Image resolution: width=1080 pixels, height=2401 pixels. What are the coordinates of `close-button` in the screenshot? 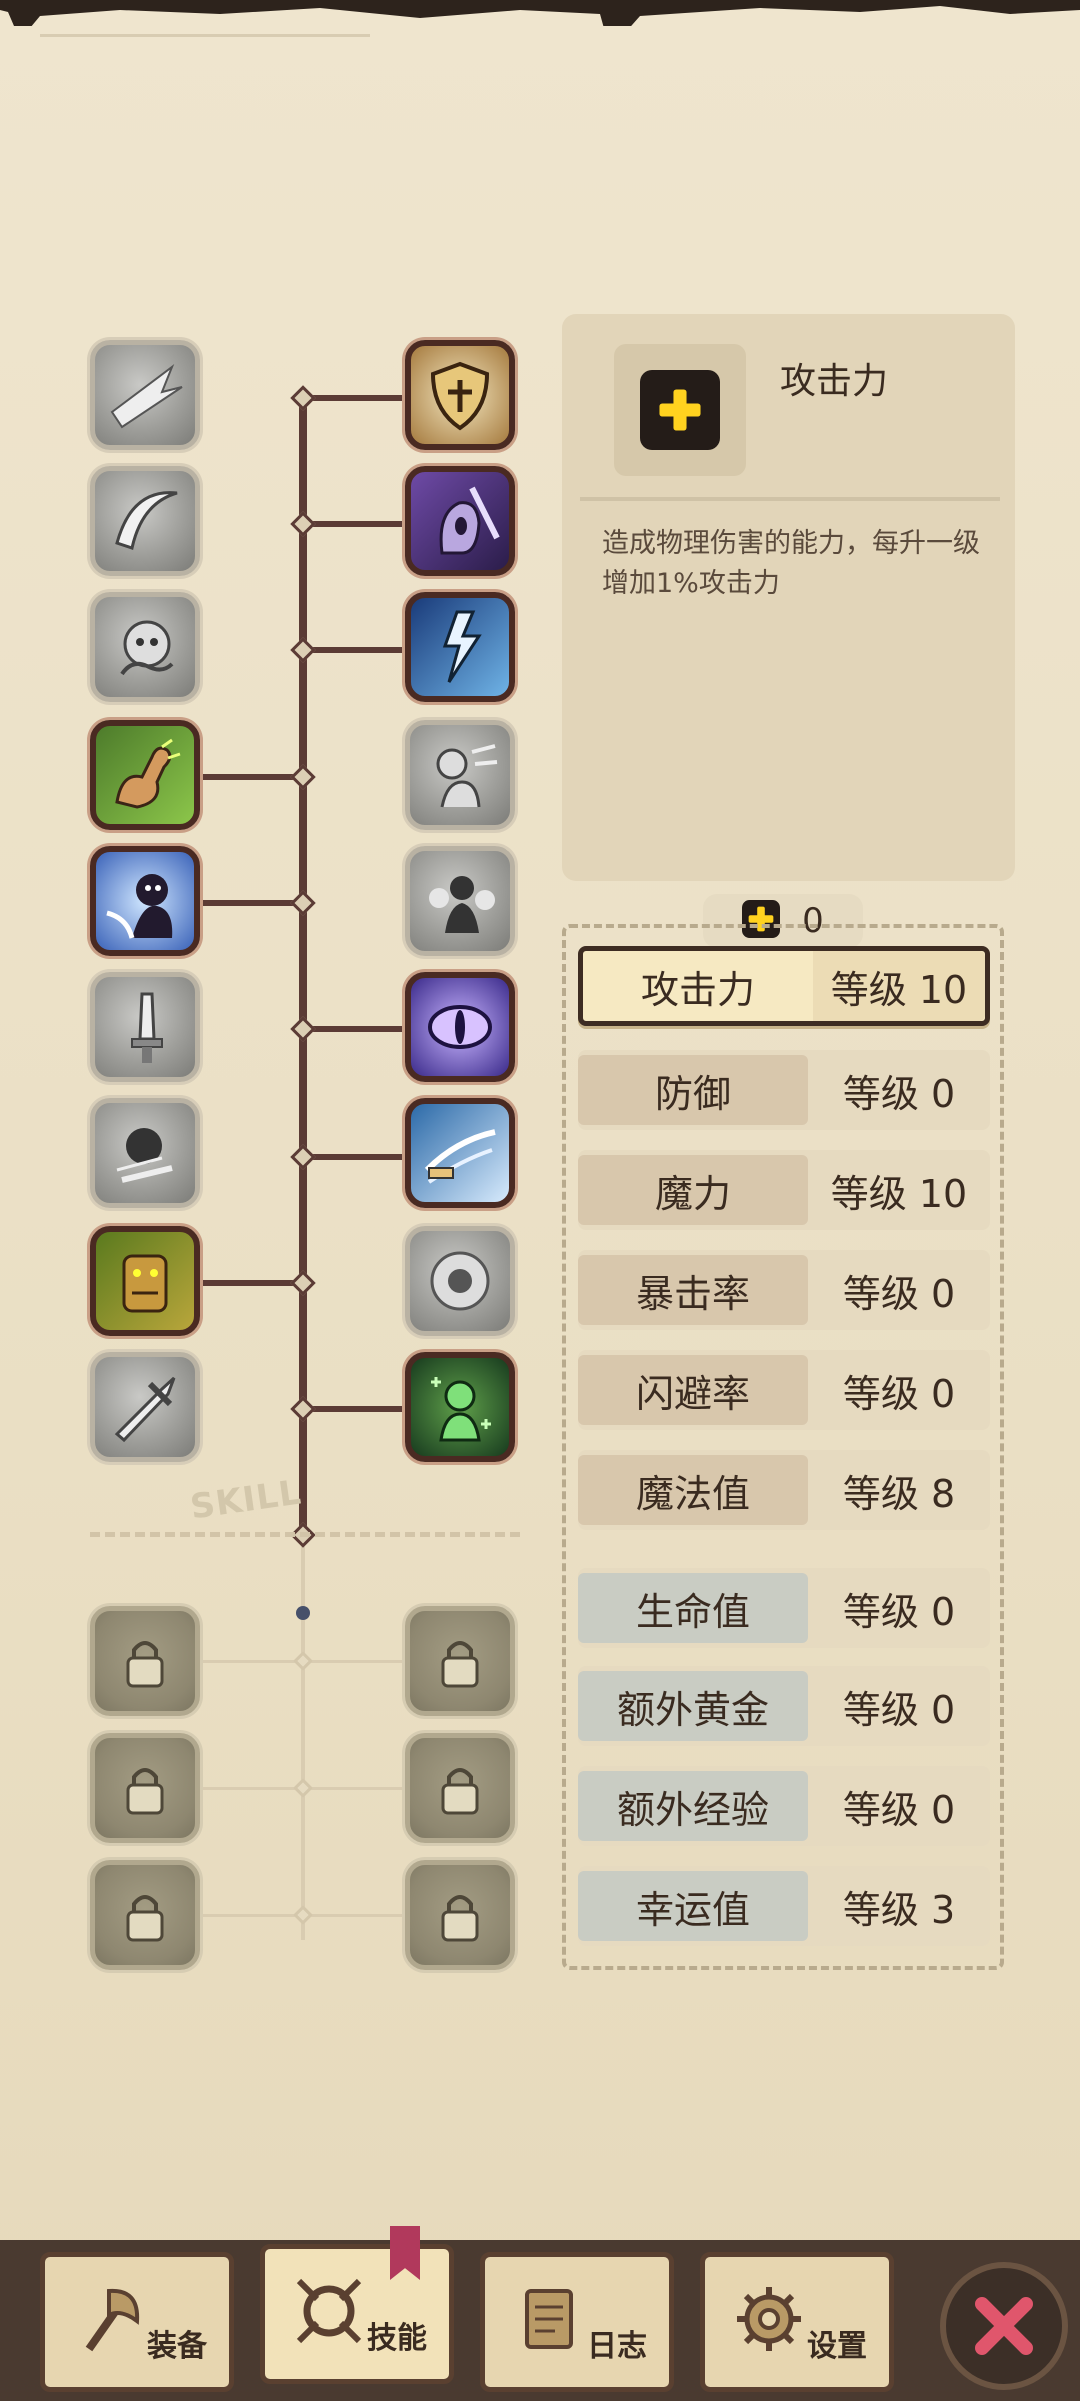 It's located at (1004, 2326).